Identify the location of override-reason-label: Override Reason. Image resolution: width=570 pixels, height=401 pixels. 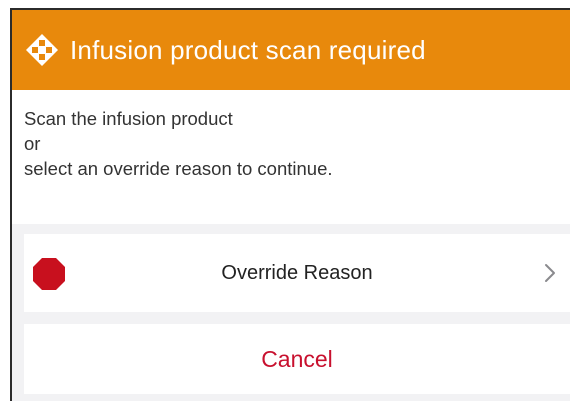
(297, 272).